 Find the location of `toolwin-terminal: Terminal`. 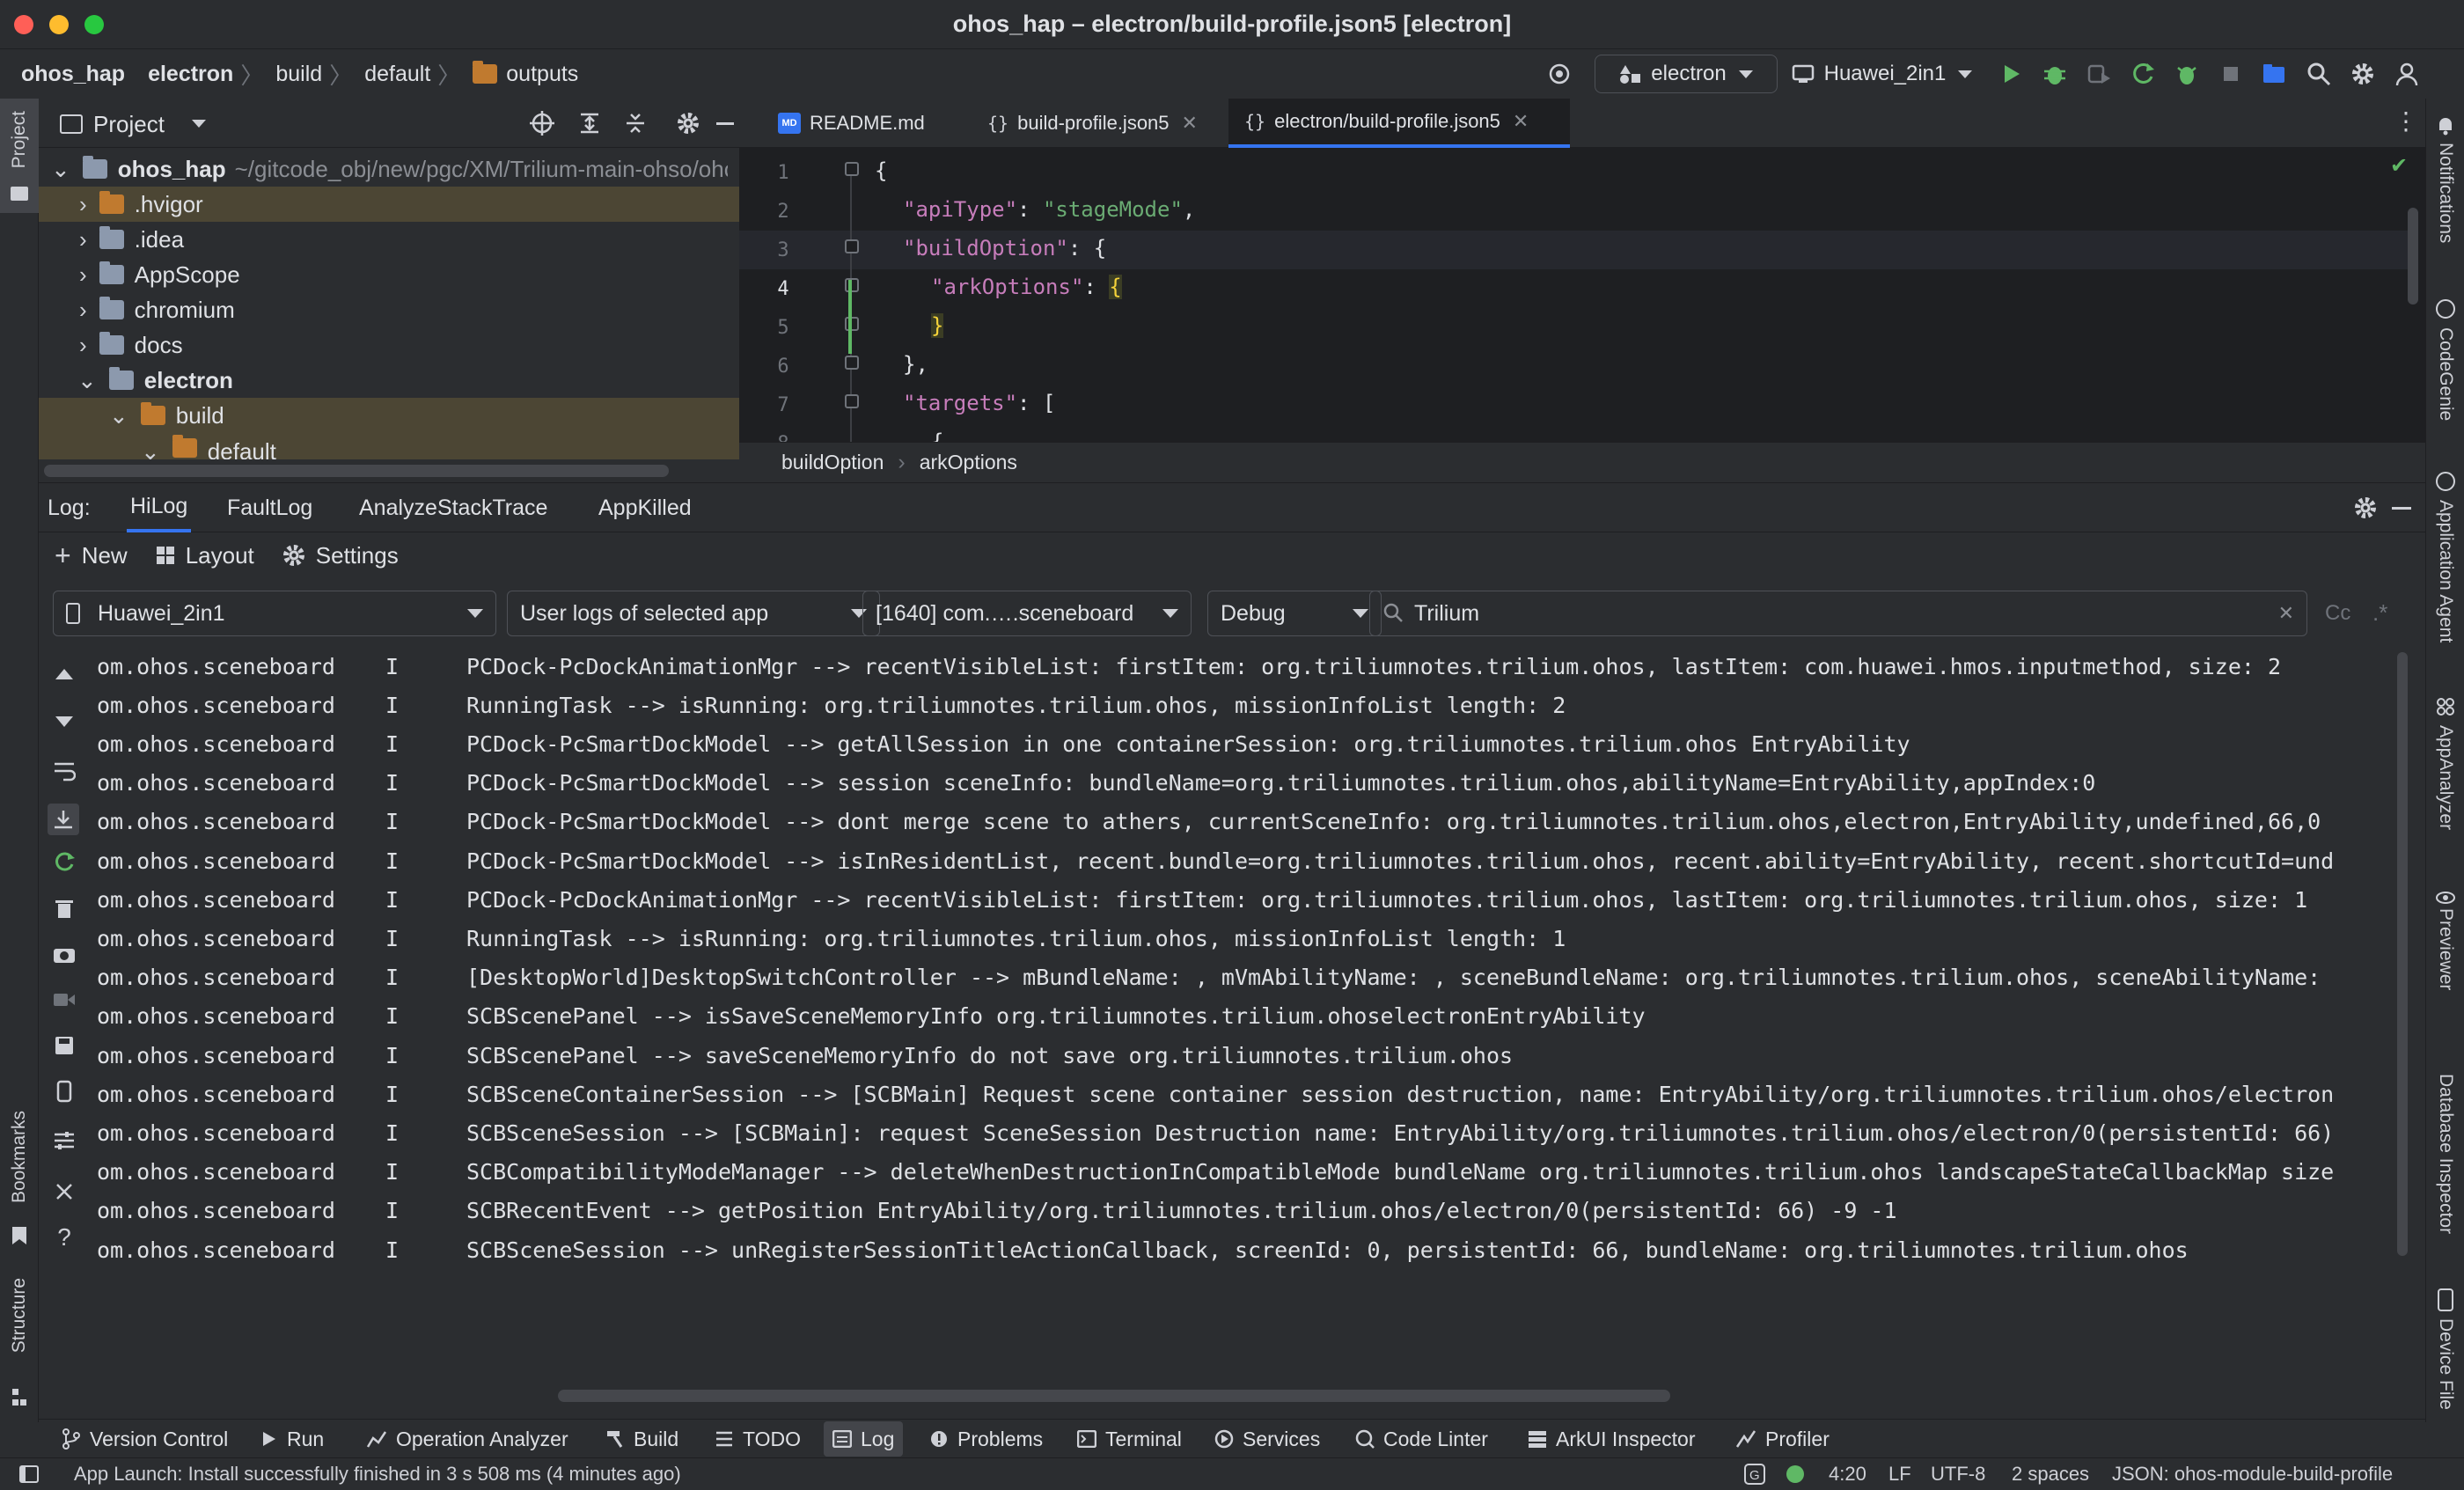

toolwin-terminal: Terminal is located at coordinates (1130, 1439).